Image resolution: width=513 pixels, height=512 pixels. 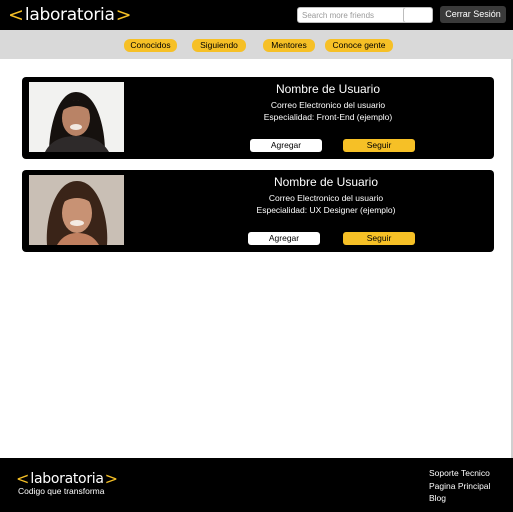 What do you see at coordinates (67, 479) in the screenshot?
I see `footer-logo-wordmark: laboratoria` at bounding box center [67, 479].